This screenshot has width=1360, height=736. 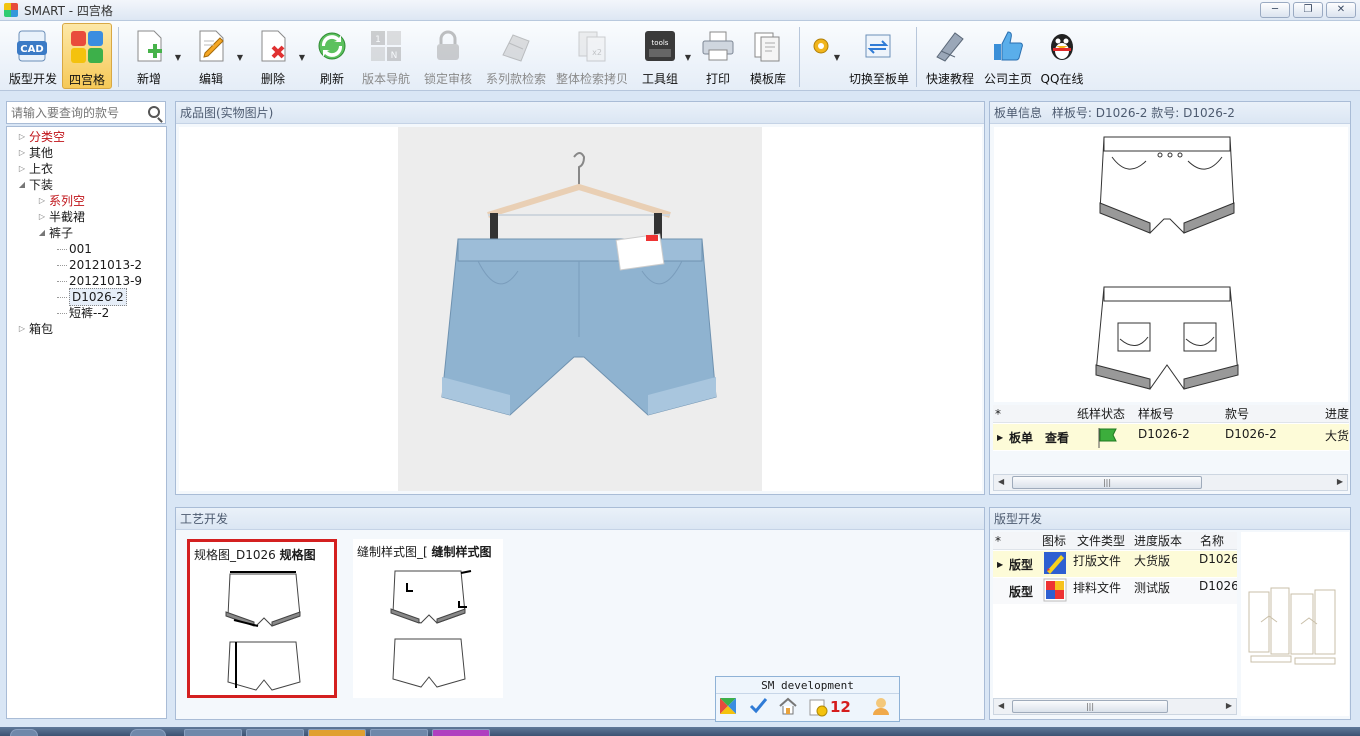 I want to click on four-grid-button: 四宫格, so click(x=87, y=56).